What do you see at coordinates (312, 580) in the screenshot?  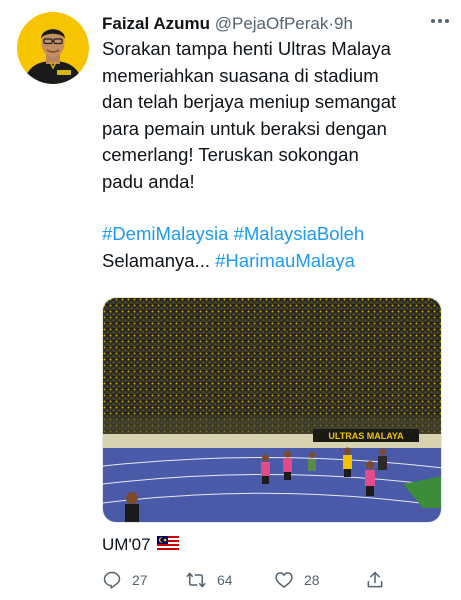 I see `like-count: 28` at bounding box center [312, 580].